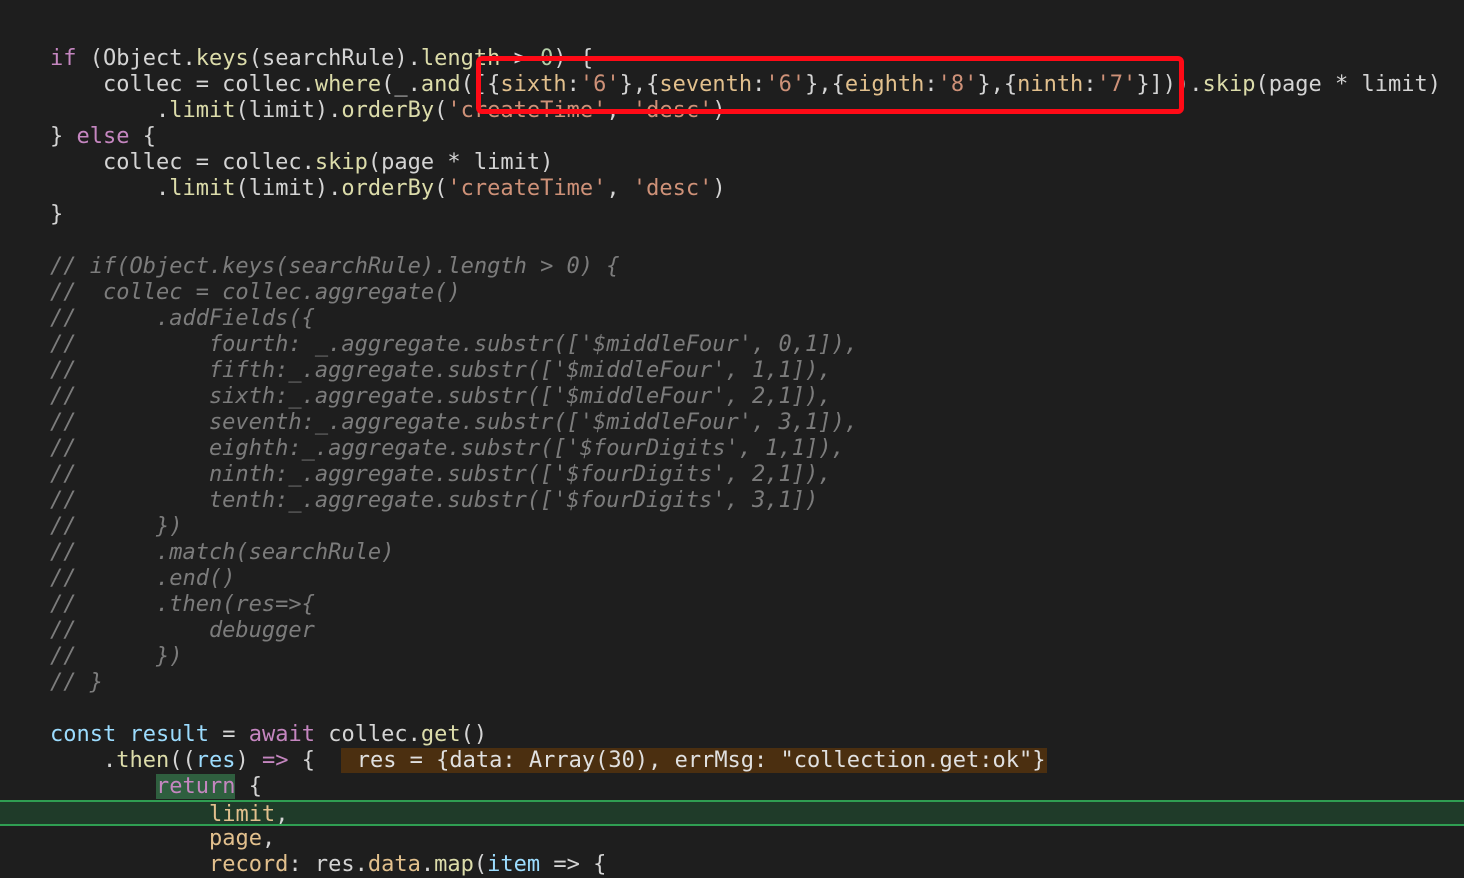 This screenshot has height=878, width=1464. Describe the element at coordinates (388, 110) in the screenshot. I see `code-token: orderBy` at that location.